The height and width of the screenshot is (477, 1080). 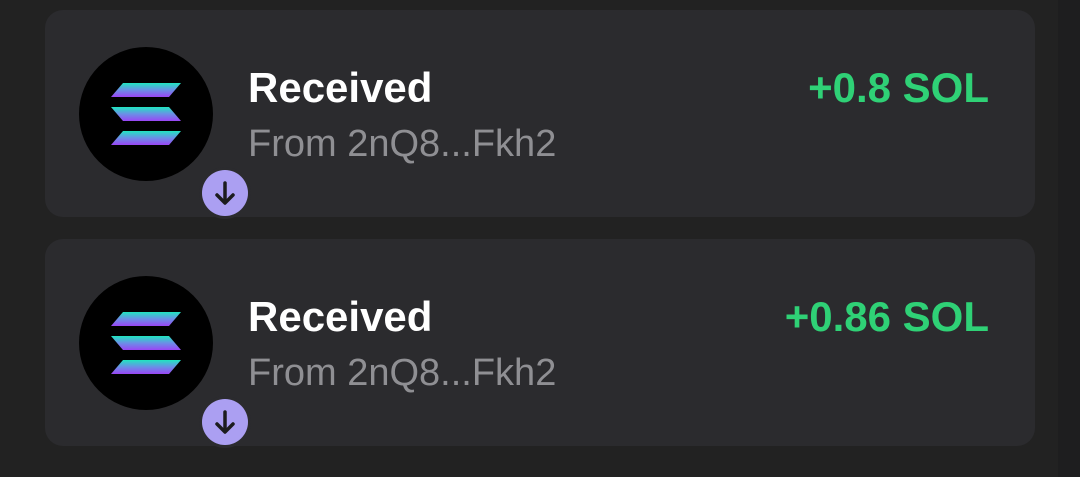 I want to click on scroll-edge, so click(x=1069, y=238).